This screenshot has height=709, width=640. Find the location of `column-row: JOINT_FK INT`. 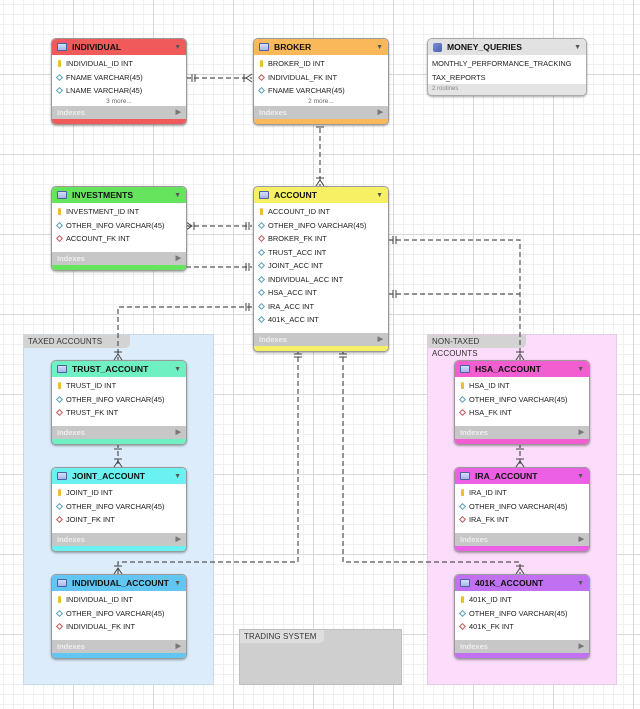

column-row: JOINT_FK INT is located at coordinates (119, 520).